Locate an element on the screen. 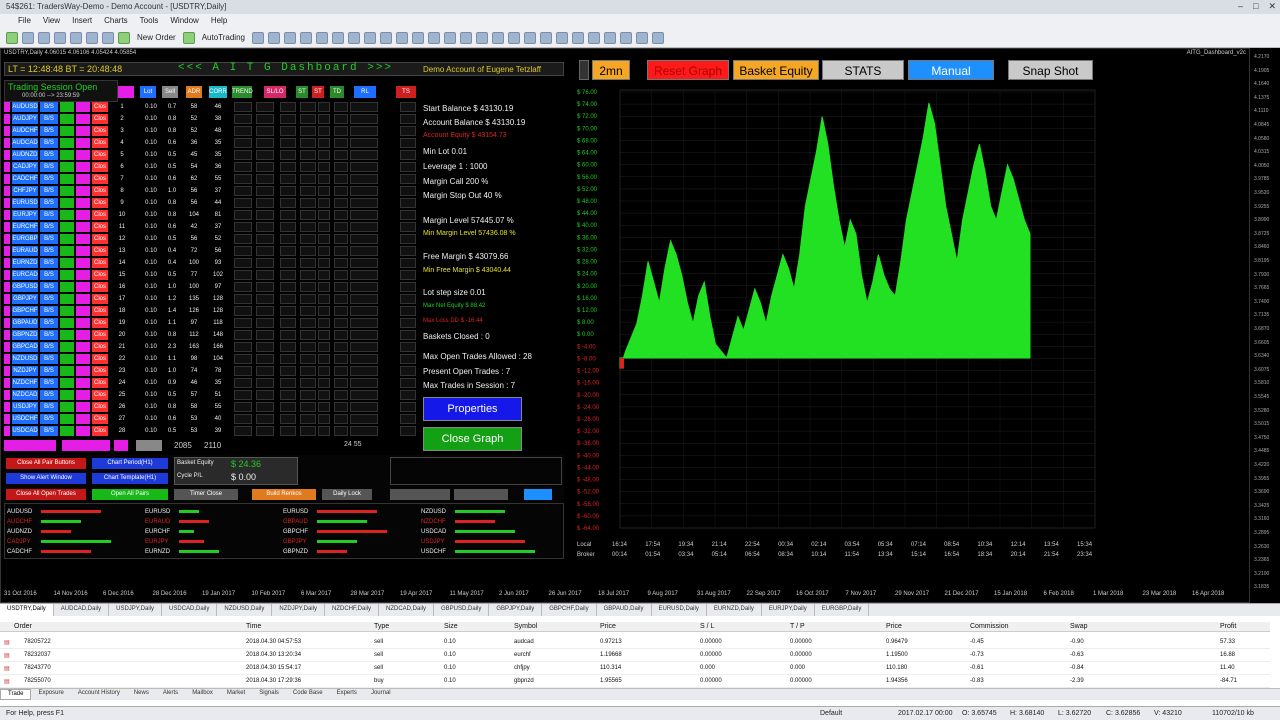  market-watch-icon is located at coordinates (44, 37).